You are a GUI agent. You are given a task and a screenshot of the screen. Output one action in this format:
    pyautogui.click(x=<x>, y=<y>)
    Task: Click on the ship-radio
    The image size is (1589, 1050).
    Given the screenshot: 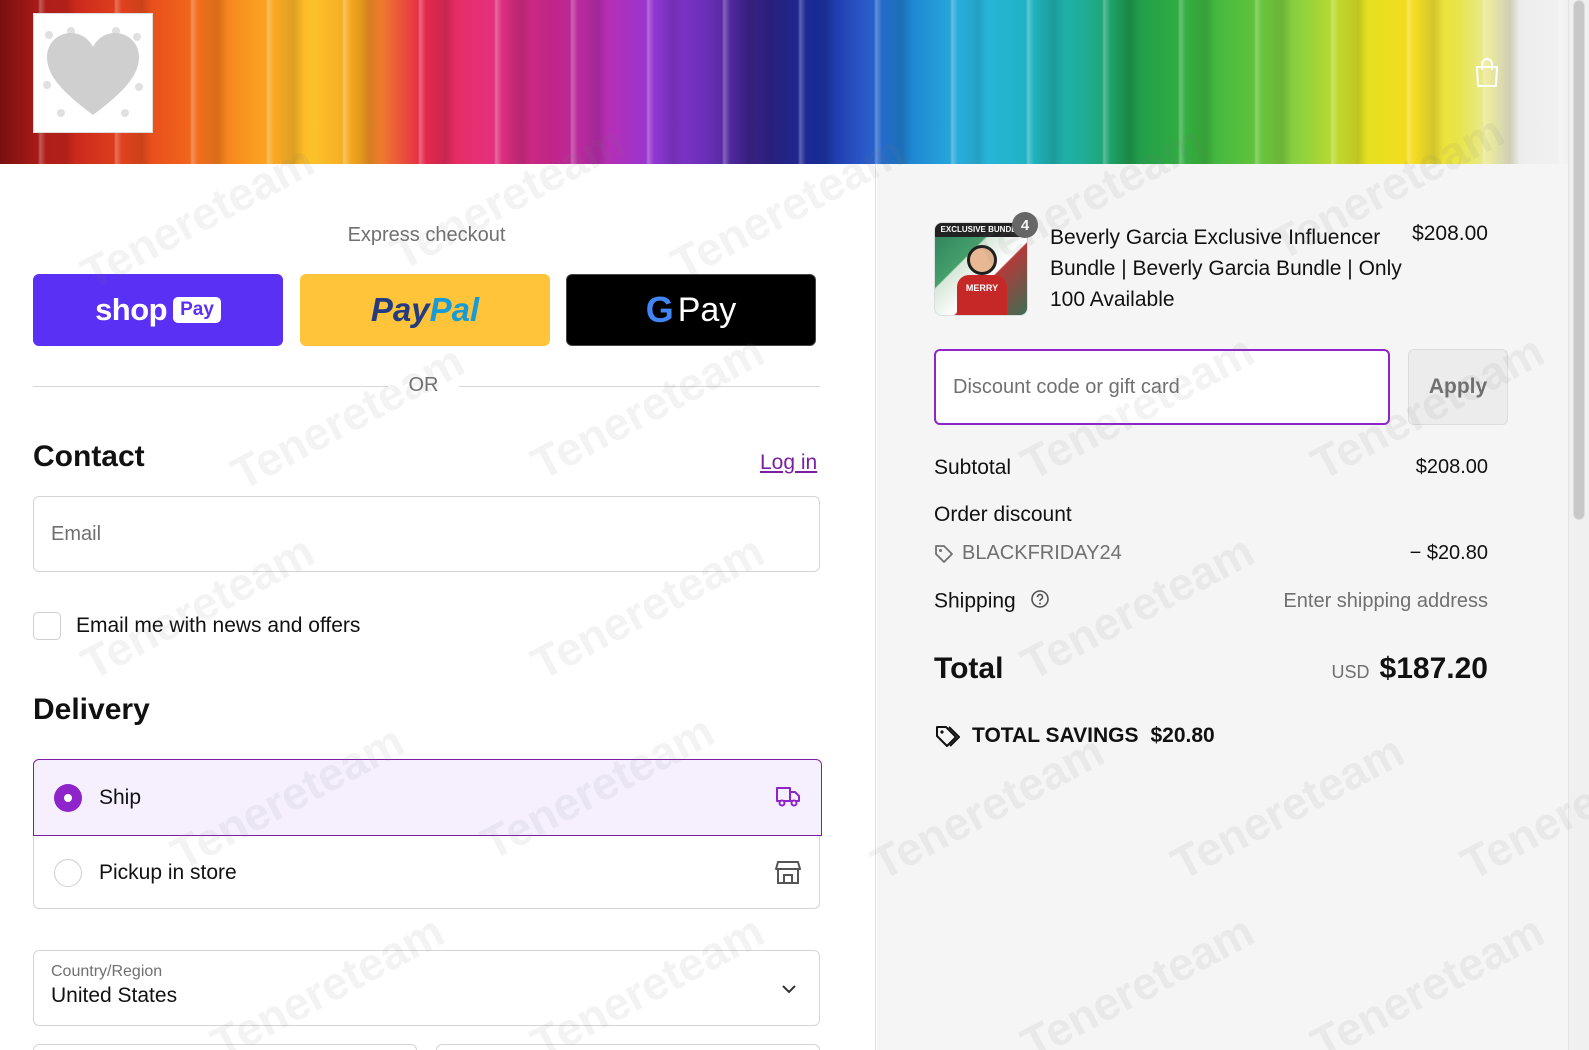 What is the action you would take?
    pyautogui.click(x=68, y=797)
    